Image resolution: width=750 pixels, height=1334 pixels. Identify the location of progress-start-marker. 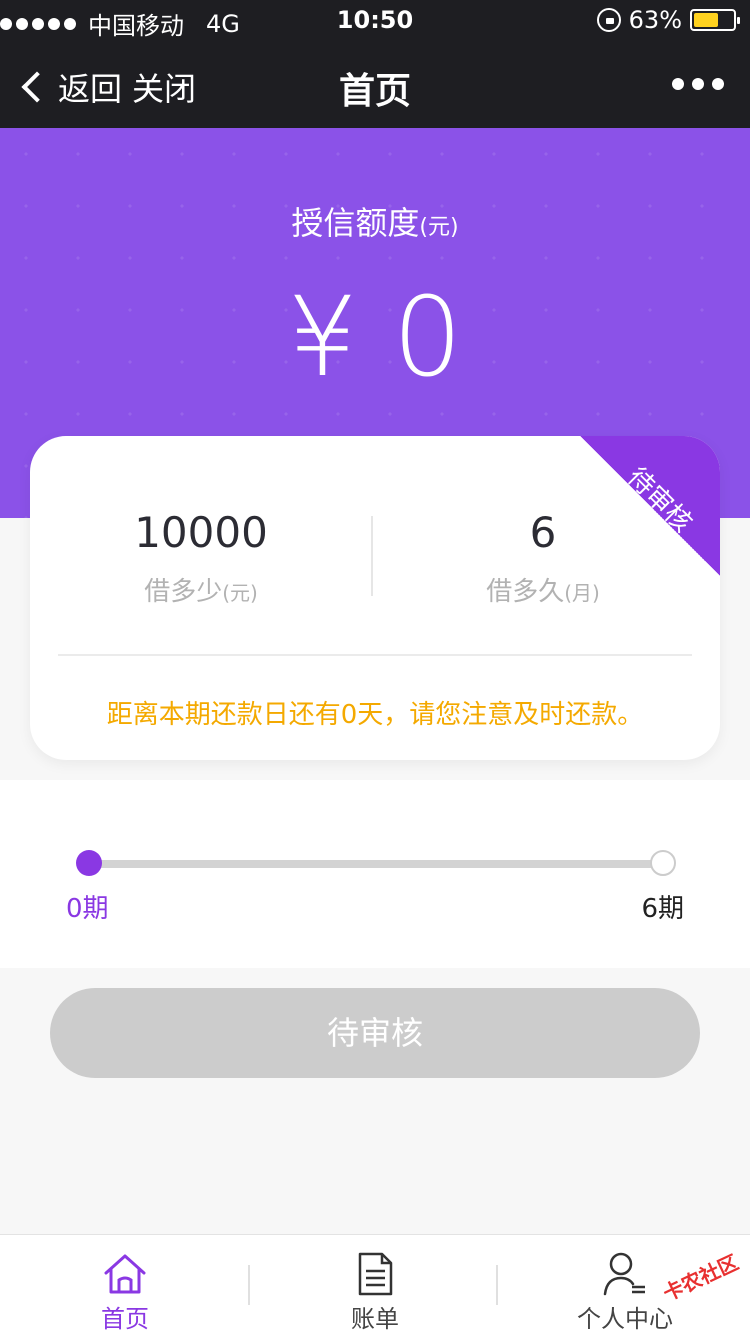
(89, 863).